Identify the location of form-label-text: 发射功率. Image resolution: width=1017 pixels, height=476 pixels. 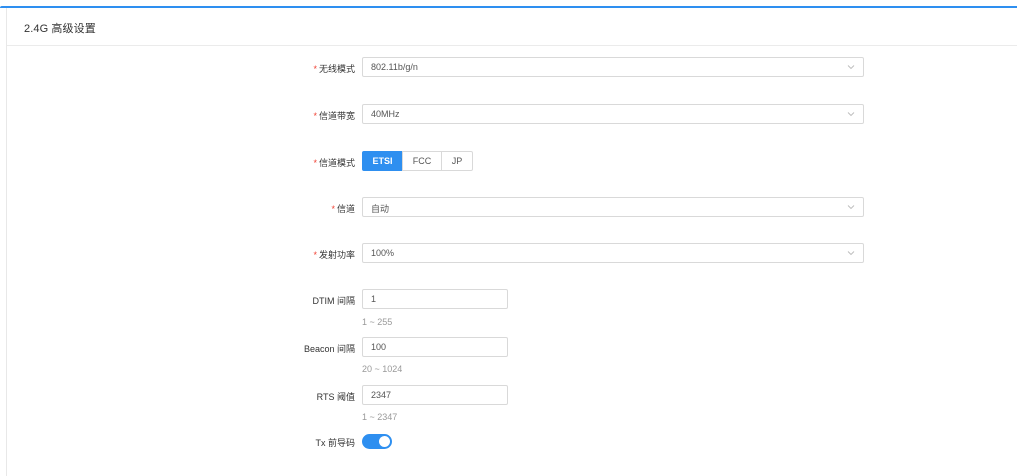
(336, 255).